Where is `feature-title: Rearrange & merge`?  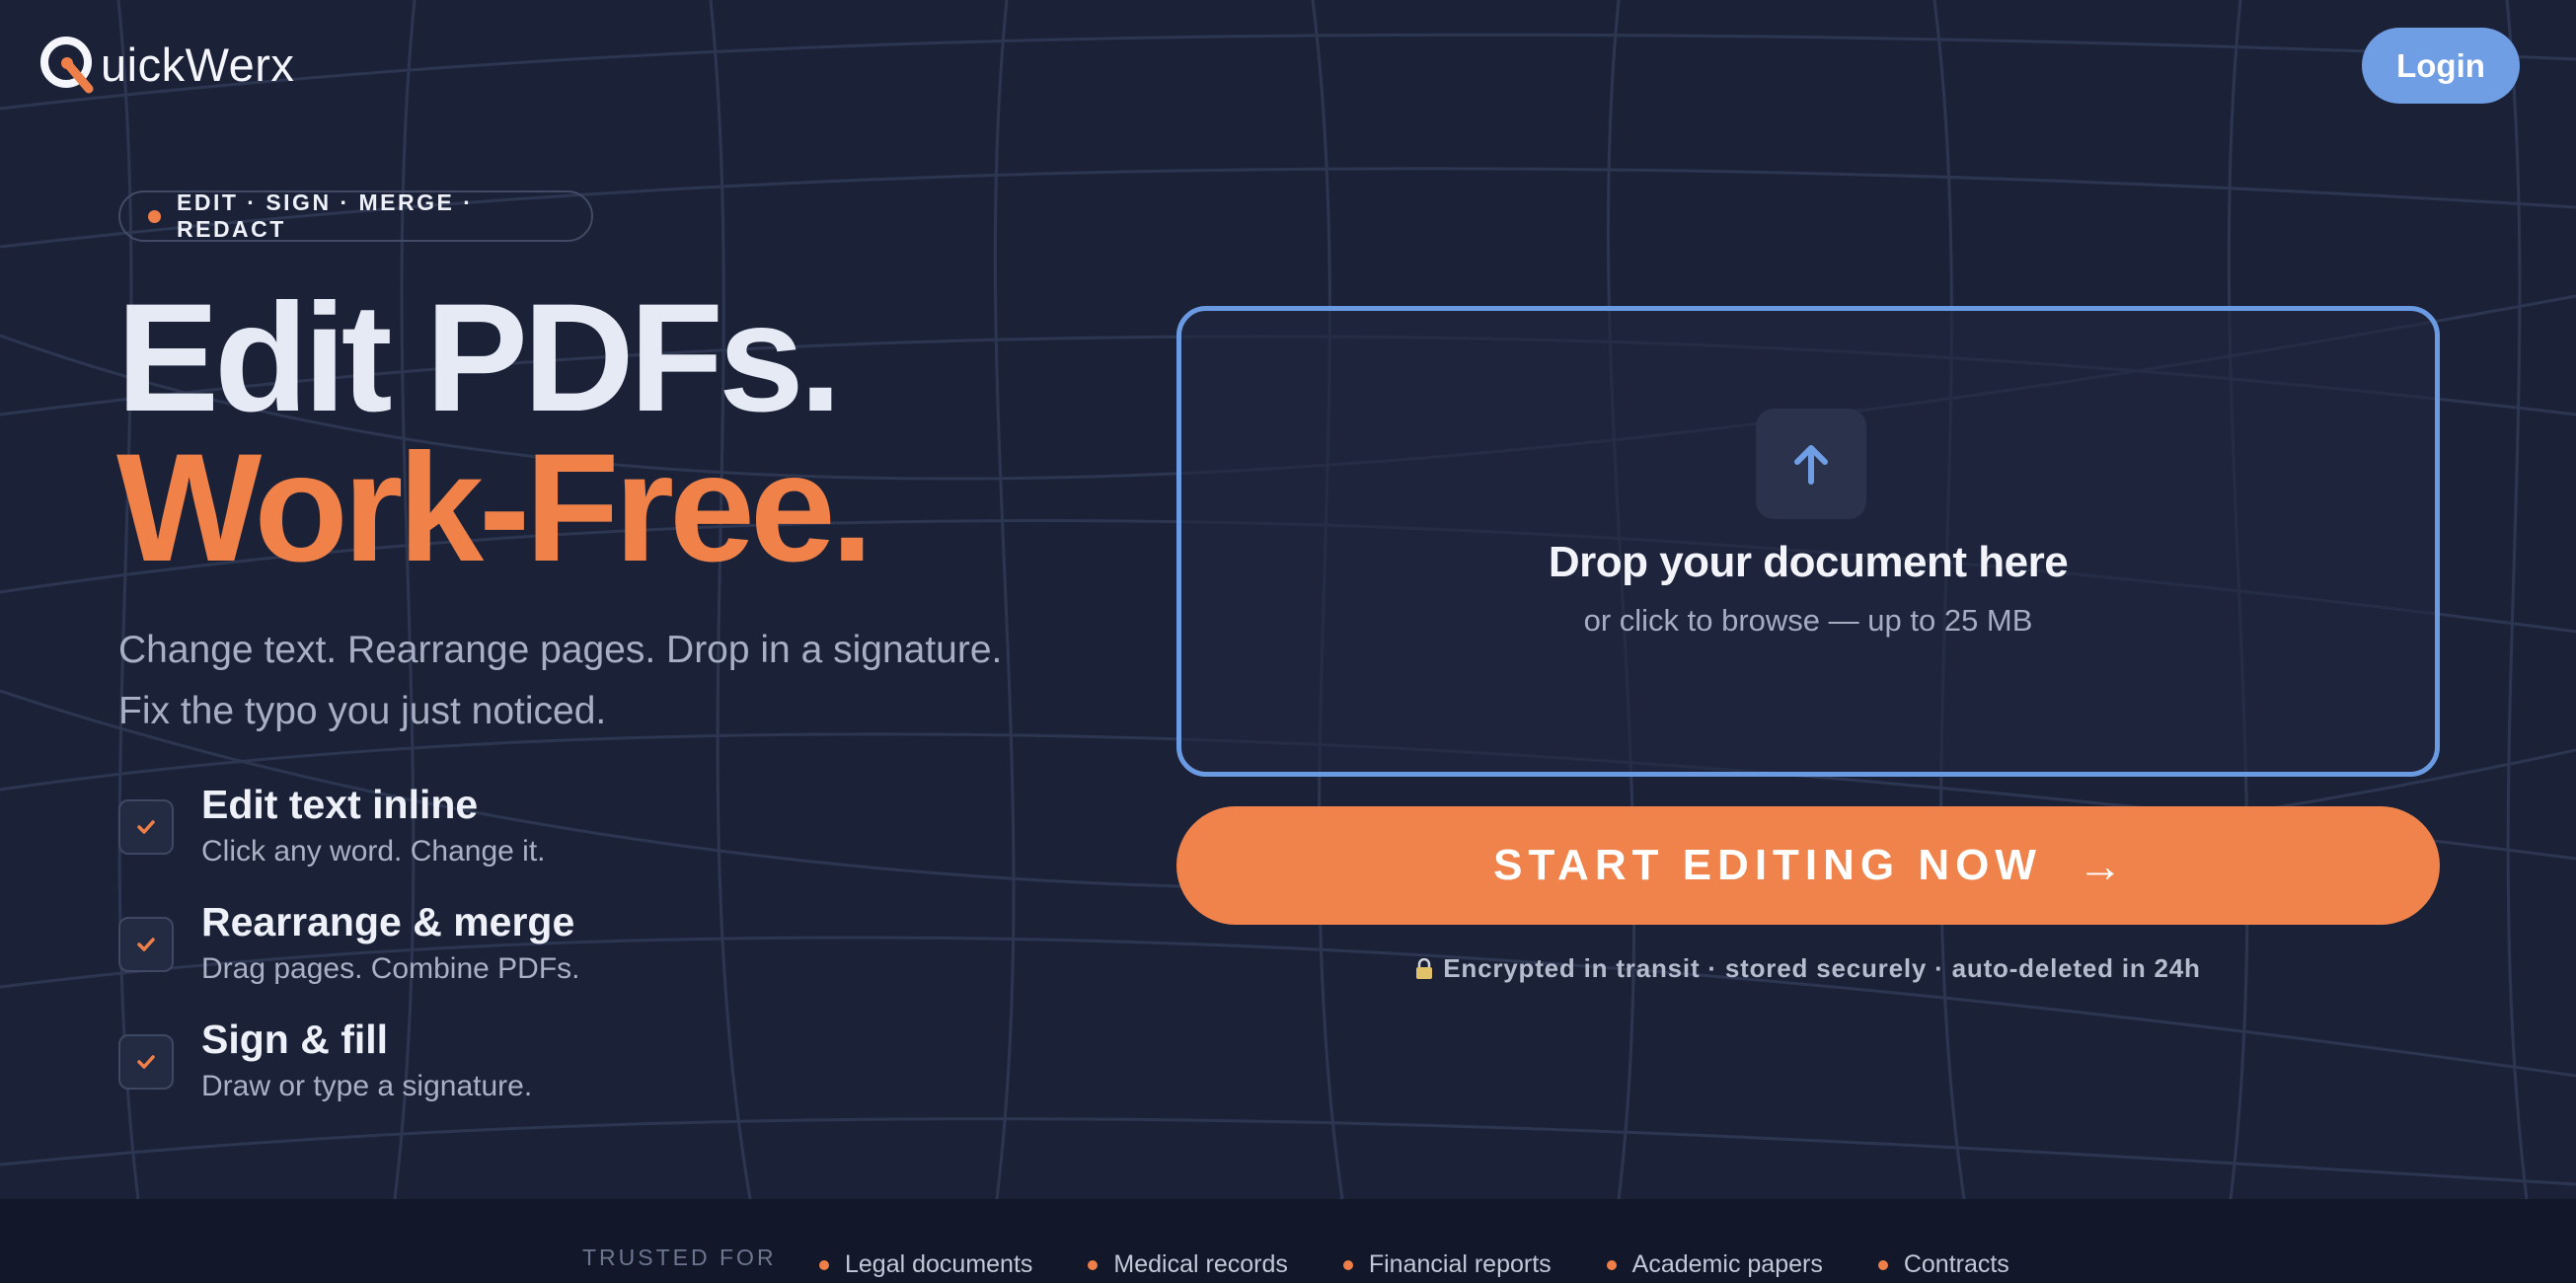 feature-title: Rearrange & merge is located at coordinates (388, 922).